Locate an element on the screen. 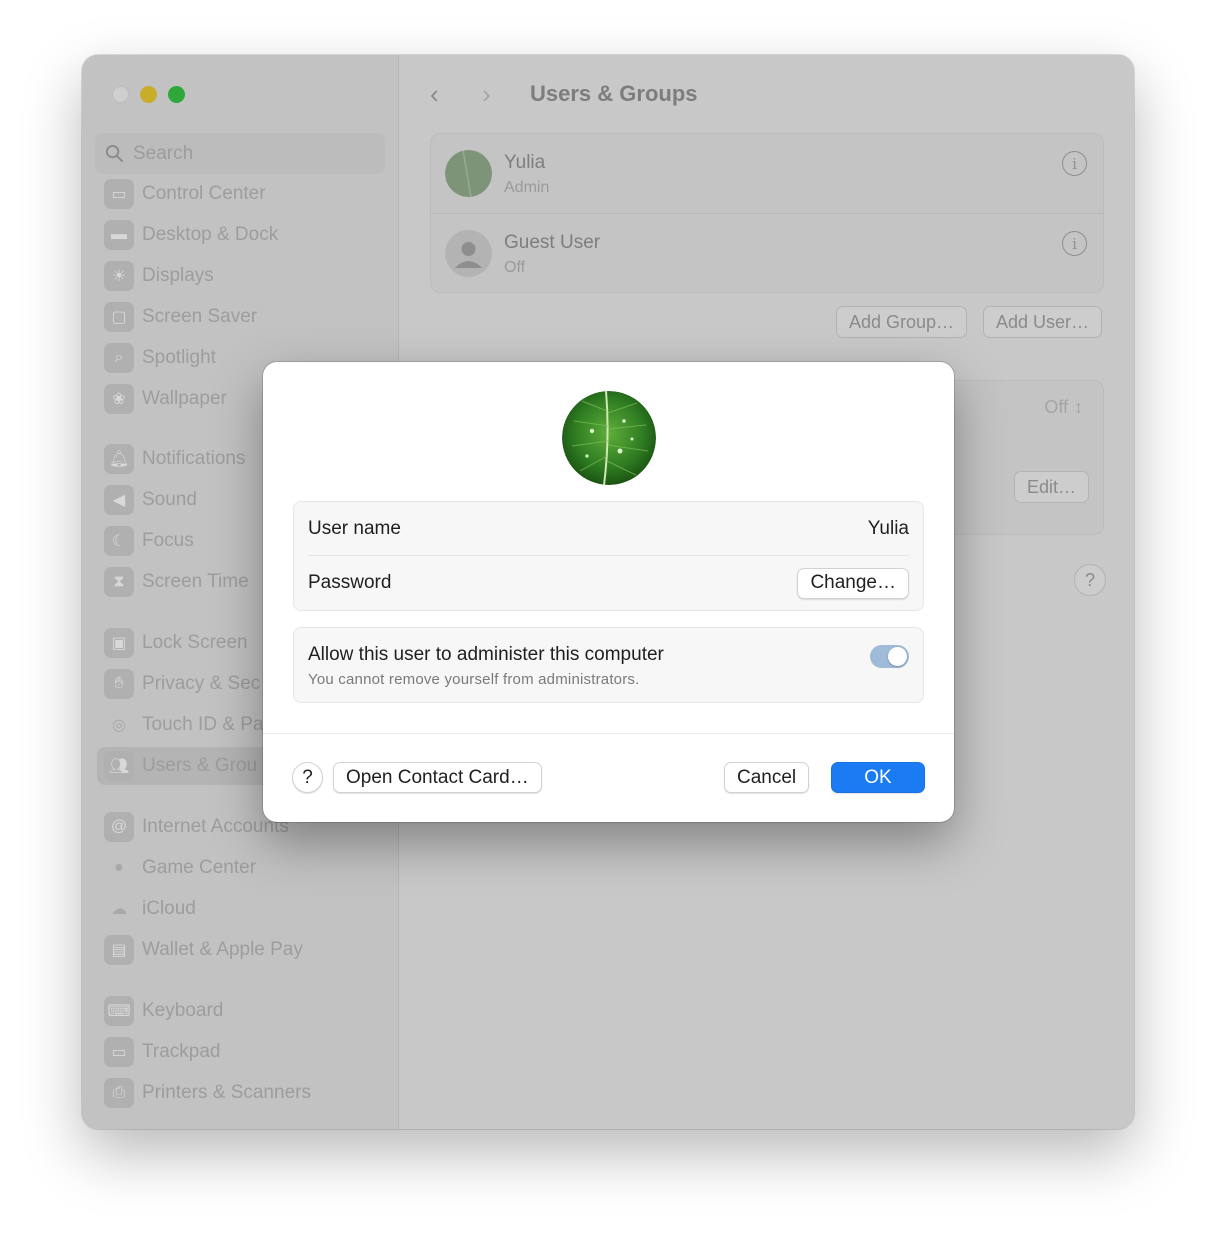 The image size is (1216, 1238). sidebar-item-desktop-dock: ▬ Desktop & Dock is located at coordinates (242, 235).